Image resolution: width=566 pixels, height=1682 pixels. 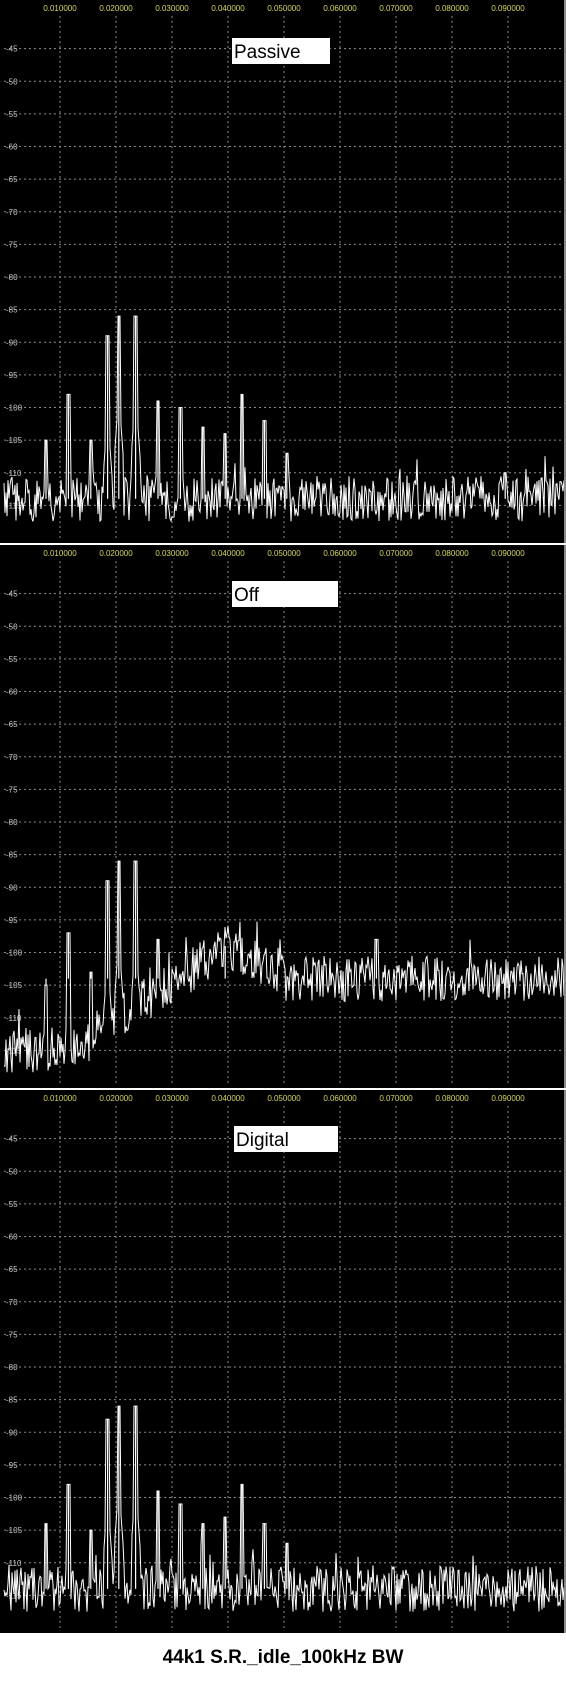 What do you see at coordinates (247, 595) in the screenshot?
I see `panel-label: Off` at bounding box center [247, 595].